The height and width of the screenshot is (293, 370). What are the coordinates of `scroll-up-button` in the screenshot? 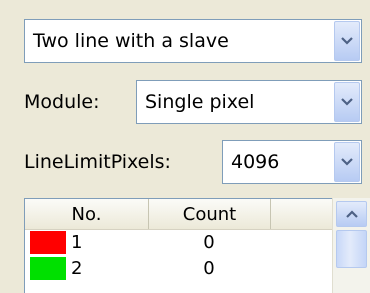 It's located at (351, 214).